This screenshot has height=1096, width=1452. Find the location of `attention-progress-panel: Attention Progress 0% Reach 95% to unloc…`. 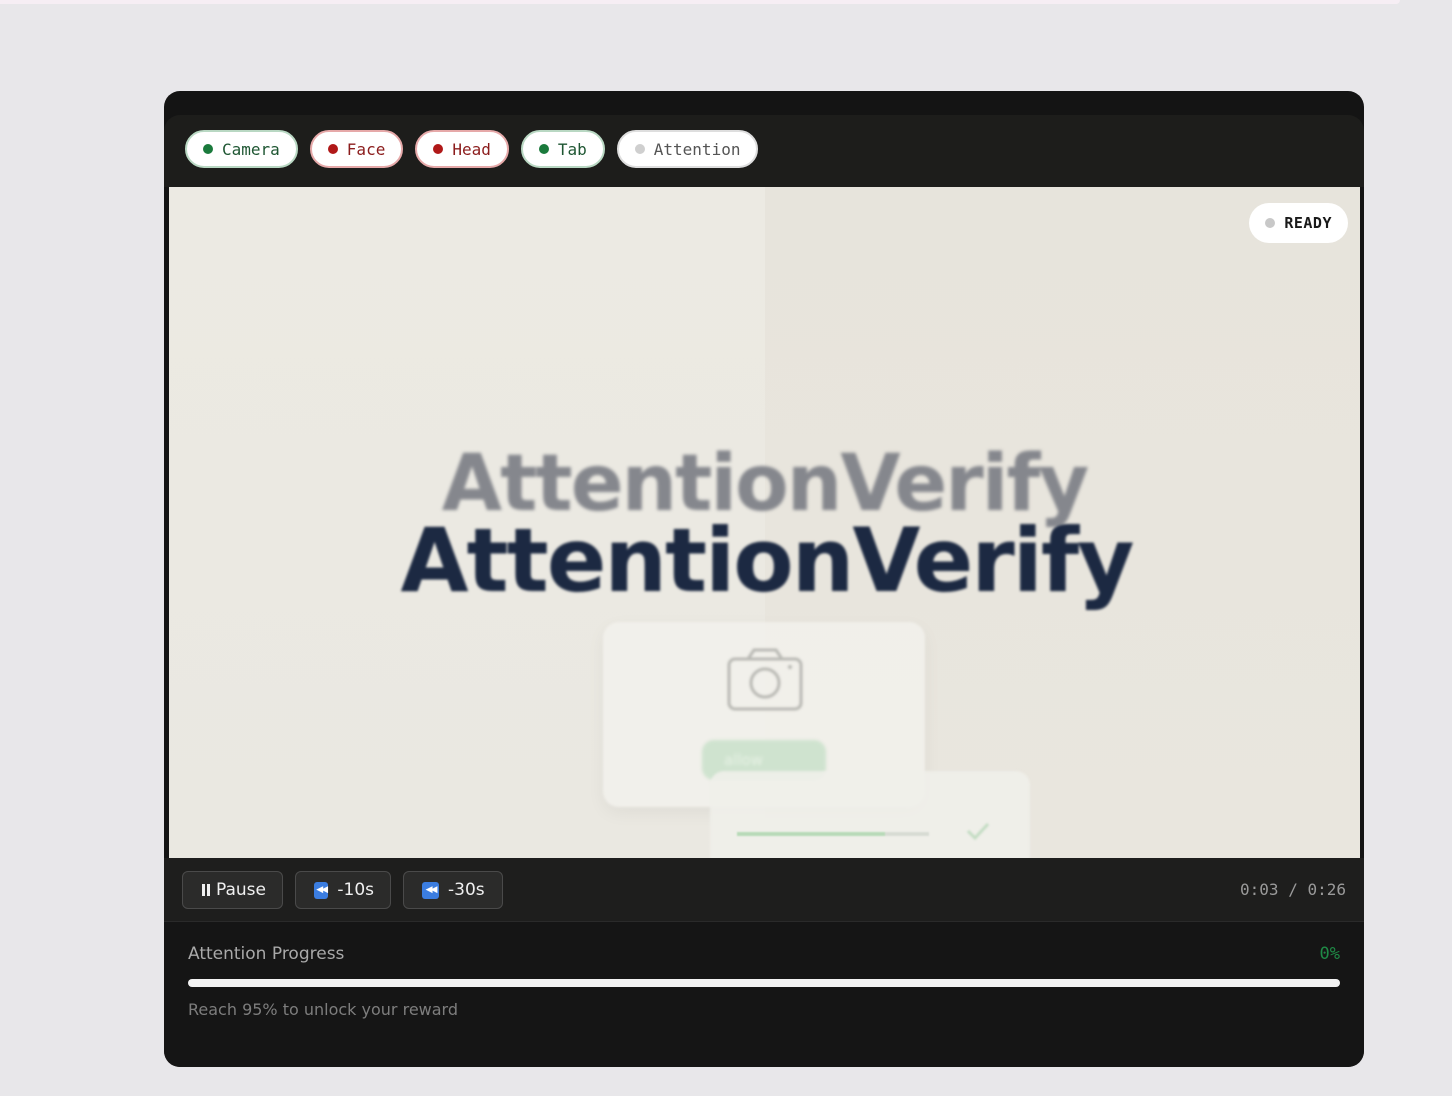

attention-progress-panel: Attention Progress 0% Reach 95% to unloc… is located at coordinates (764, 994).